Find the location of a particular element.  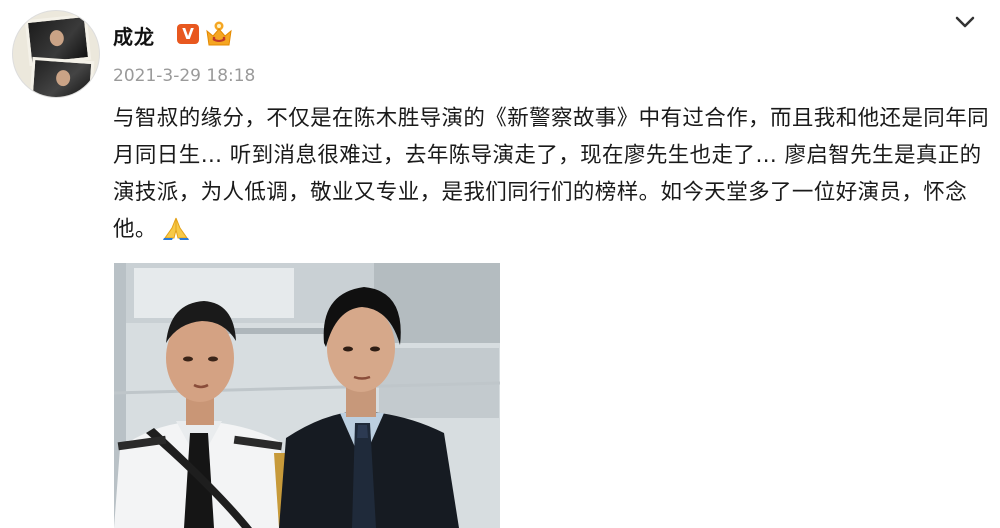

avatar is located at coordinates (56, 54).